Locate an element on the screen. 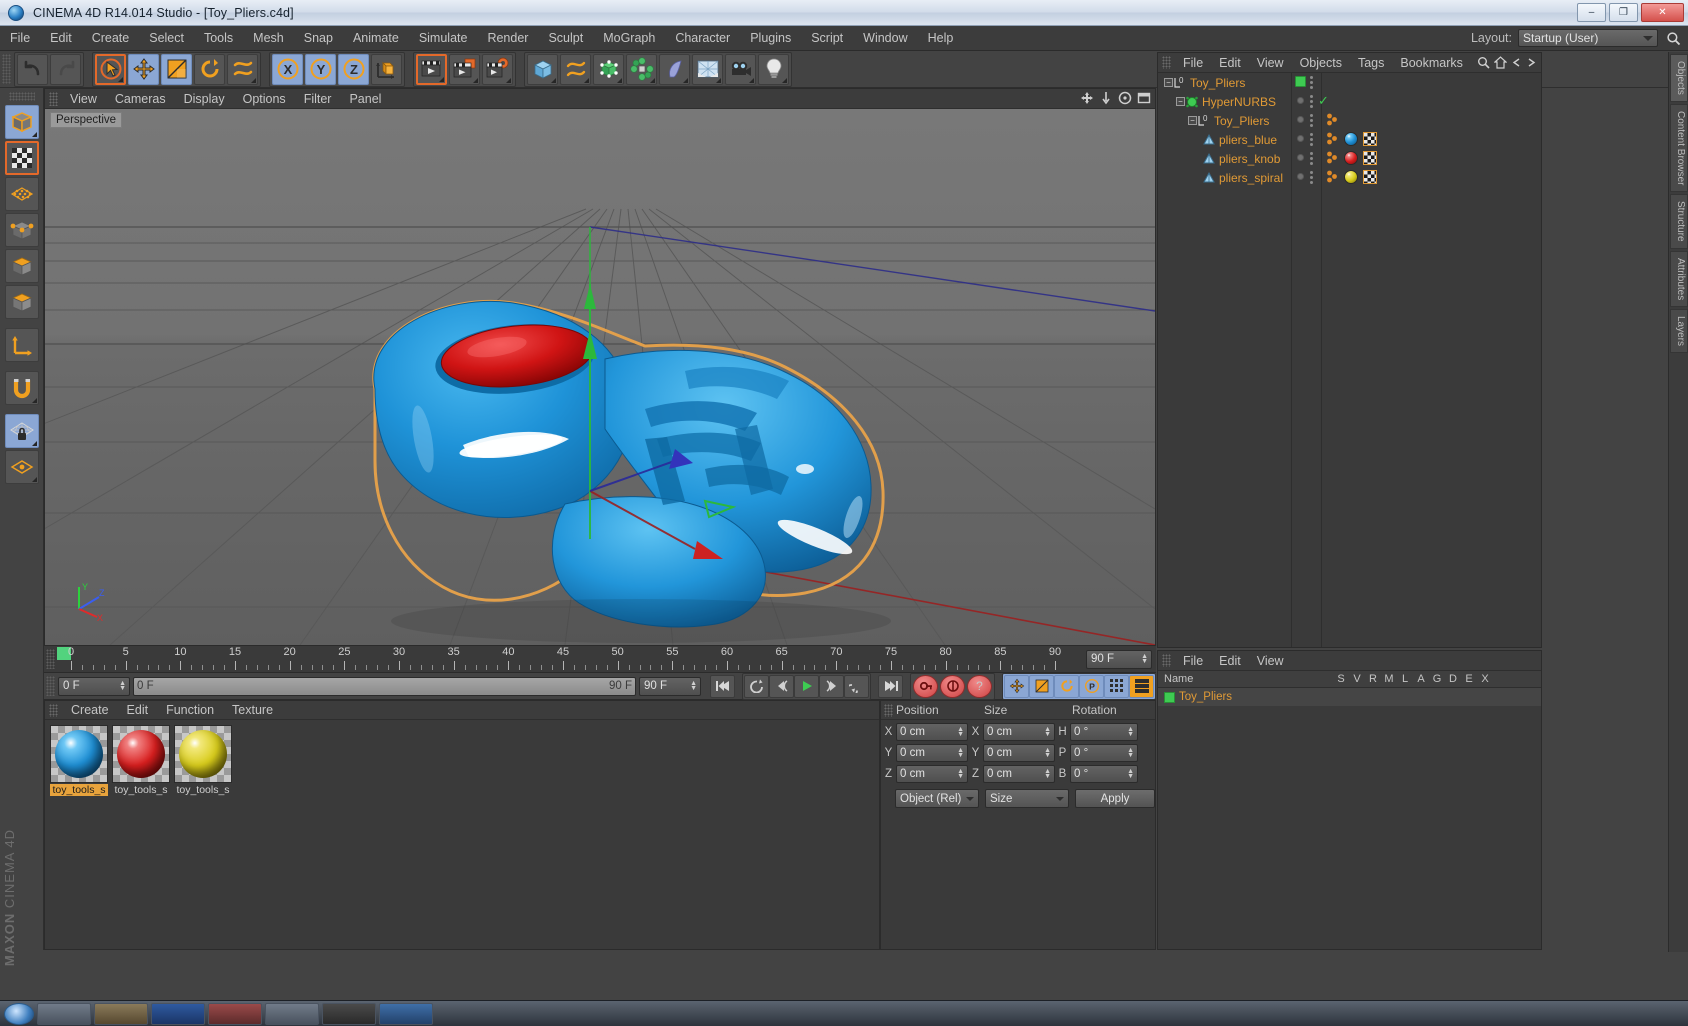 The image size is (1688, 1026). preview-range-bar: 0 F 90 F is located at coordinates (384, 686).